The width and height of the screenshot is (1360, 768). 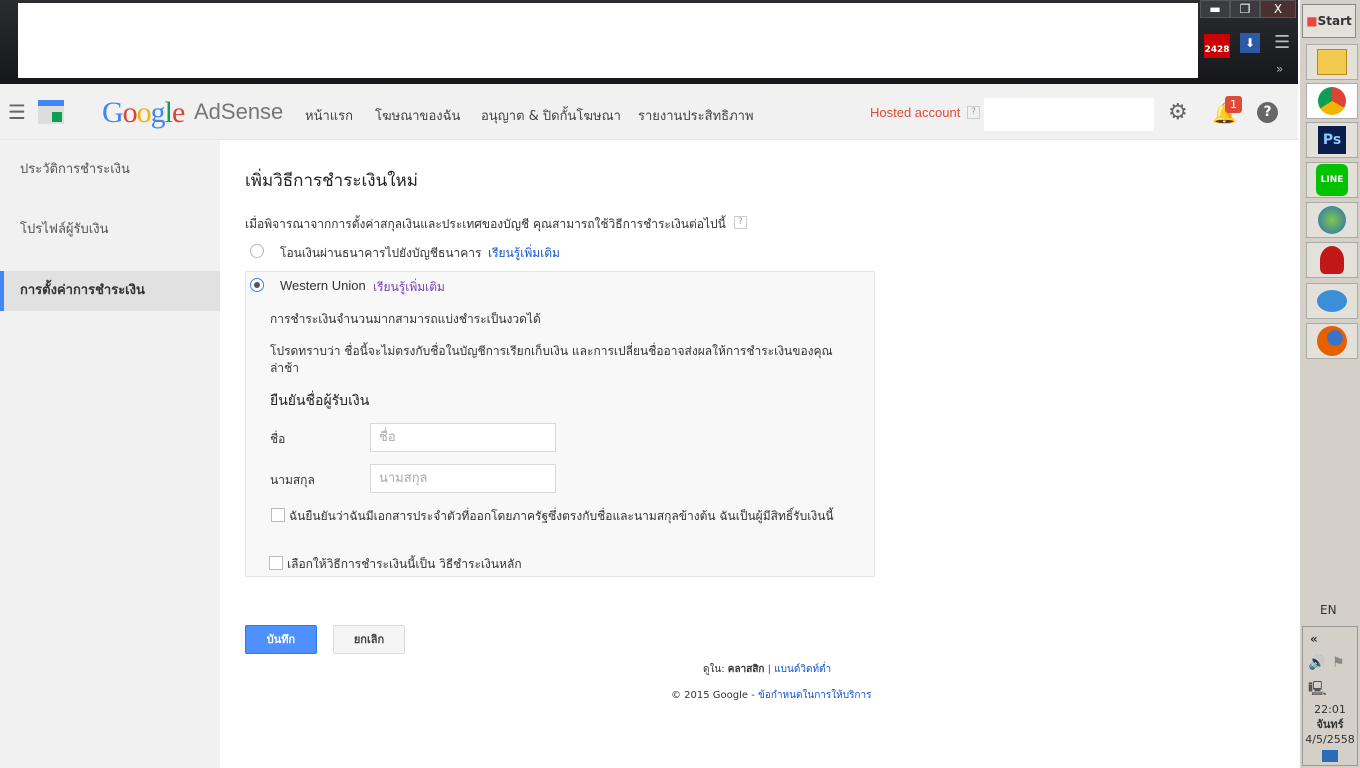 What do you see at coordinates (1317, 690) in the screenshot?
I see `network-icon: 🖳` at bounding box center [1317, 690].